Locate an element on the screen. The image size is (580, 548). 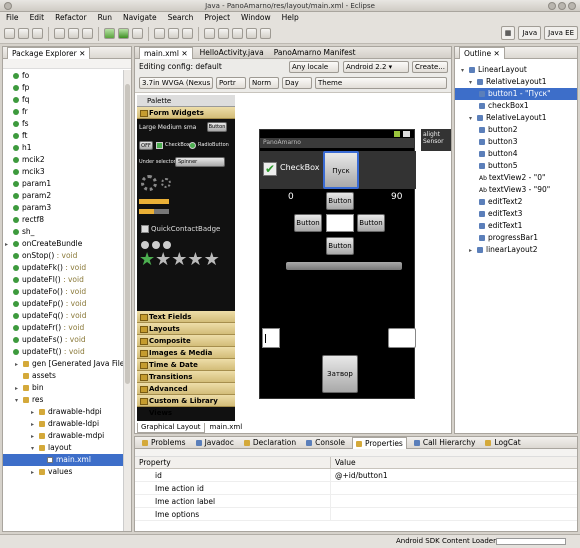
col-value: Value is located at coordinates (343, 462).